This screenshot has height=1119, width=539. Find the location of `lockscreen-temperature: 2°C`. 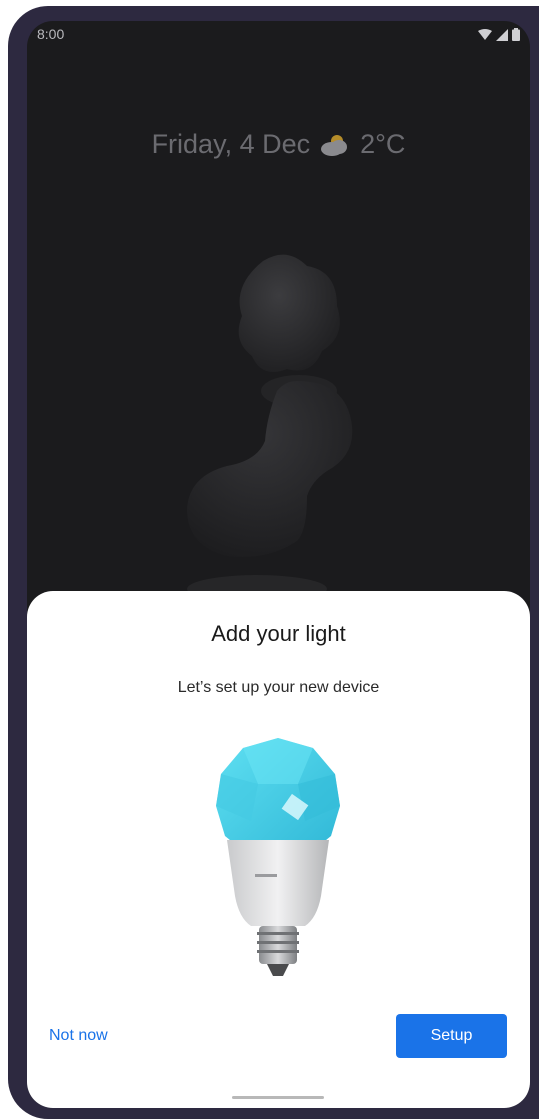

lockscreen-temperature: 2°C is located at coordinates (383, 144).